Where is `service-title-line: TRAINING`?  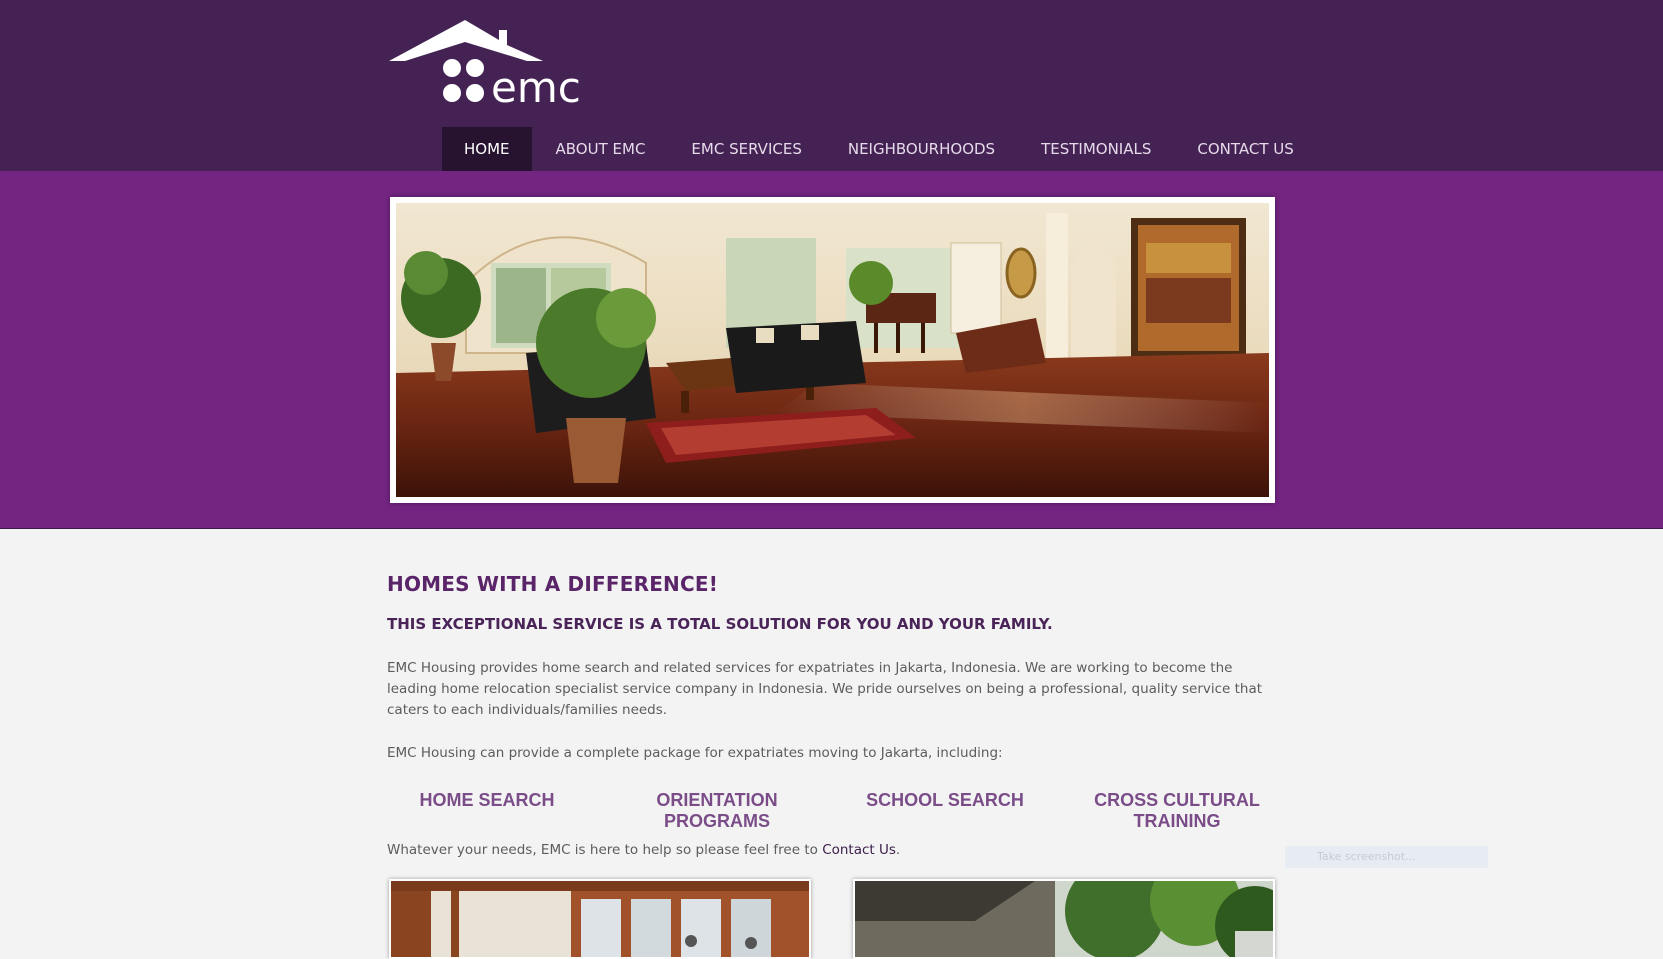 service-title-line: TRAINING is located at coordinates (1177, 821).